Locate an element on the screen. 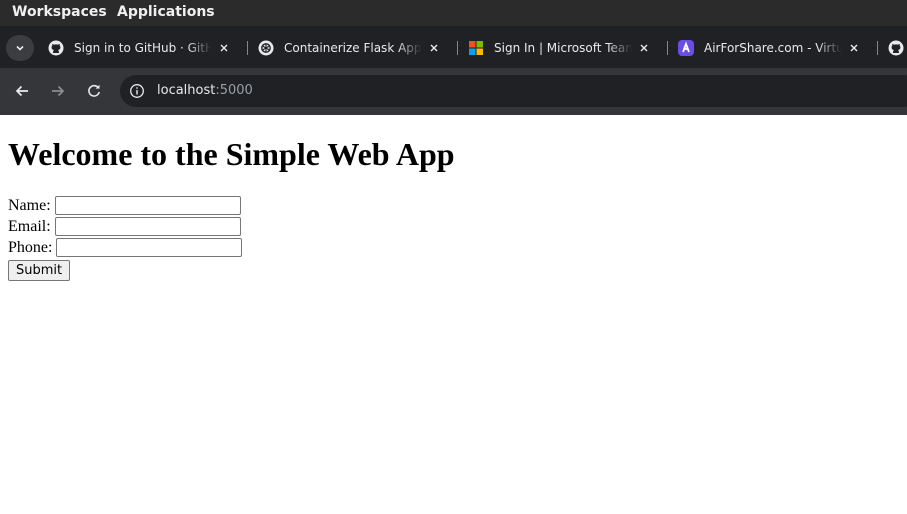 This screenshot has width=907, height=514. url-text: localhost:5000 is located at coordinates (205, 90).